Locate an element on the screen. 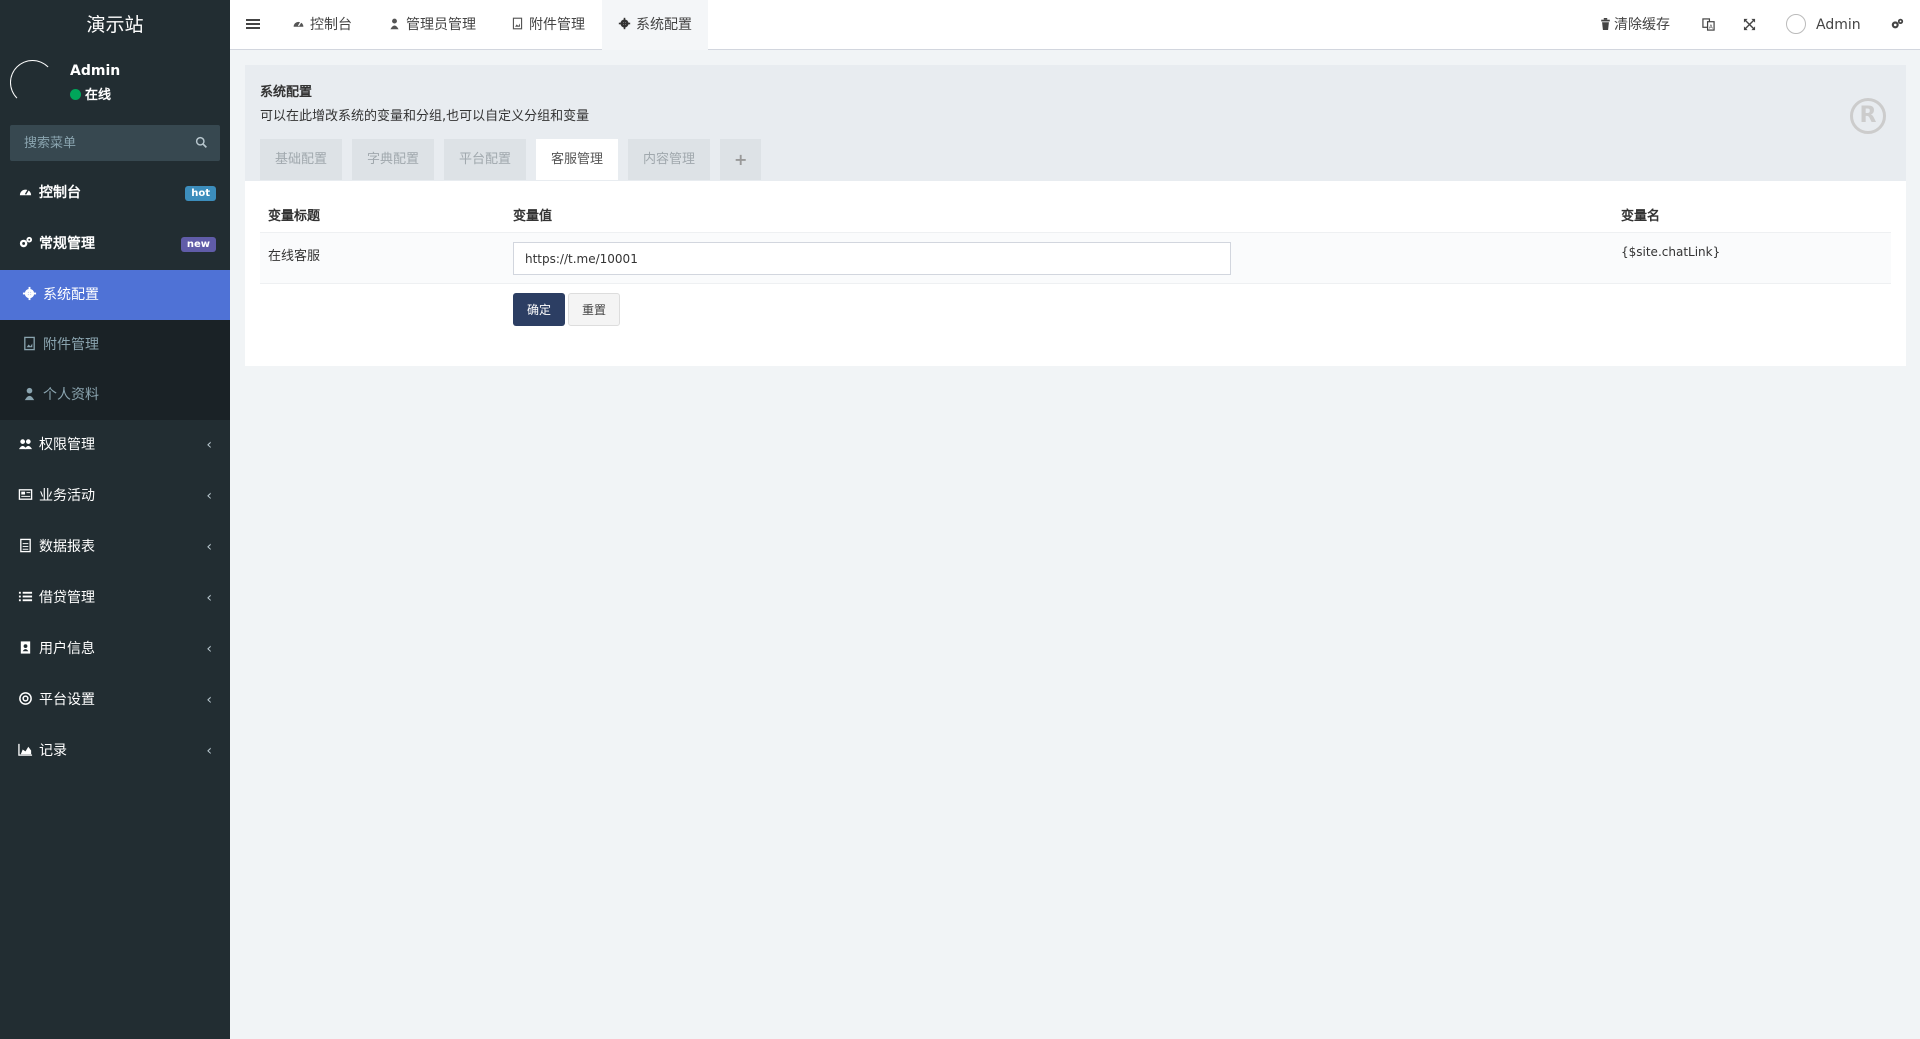 This screenshot has height=1039, width=1920. sidebar-item-label: 记录 is located at coordinates (53, 751).